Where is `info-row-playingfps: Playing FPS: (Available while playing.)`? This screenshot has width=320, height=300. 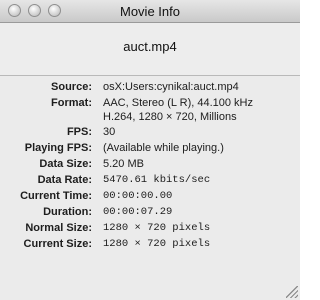 info-row-playingfps: Playing FPS: (Available while playing.) is located at coordinates (150, 149).